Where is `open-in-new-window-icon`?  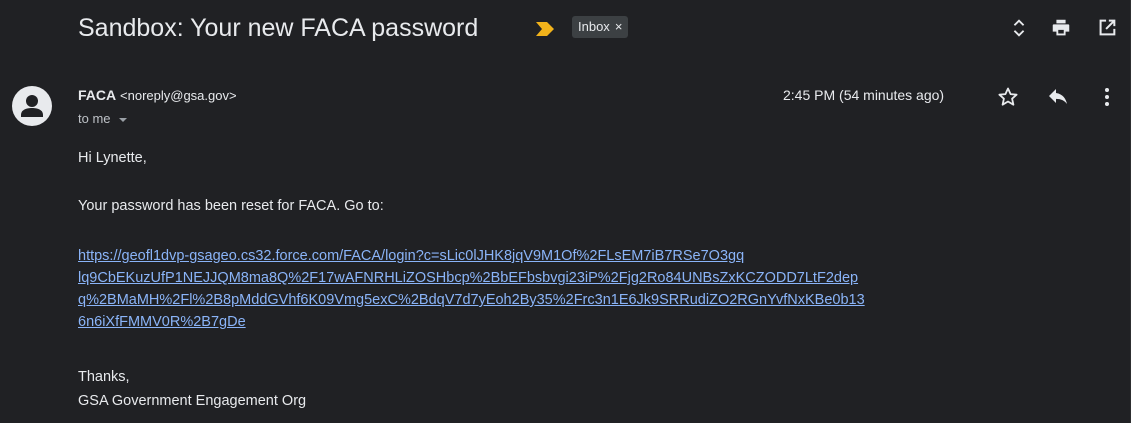 open-in-new-window-icon is located at coordinates (1107, 28).